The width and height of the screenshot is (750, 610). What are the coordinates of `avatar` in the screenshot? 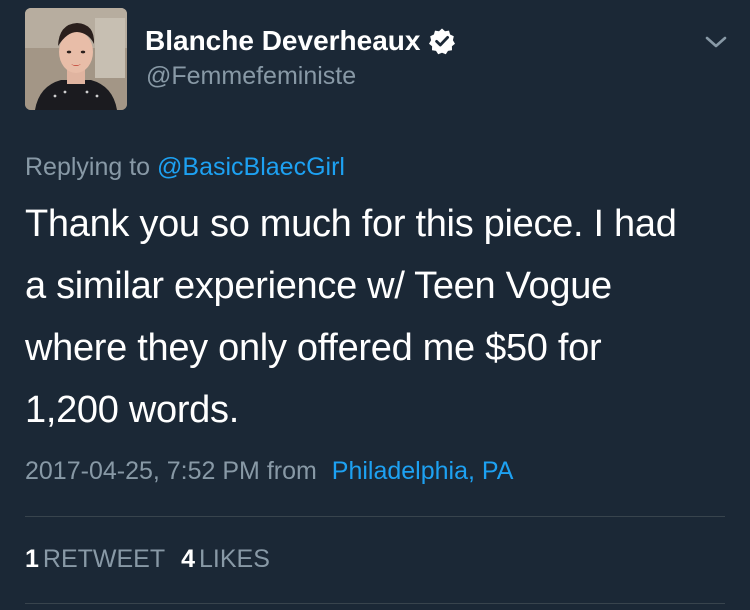 It's located at (76, 59).